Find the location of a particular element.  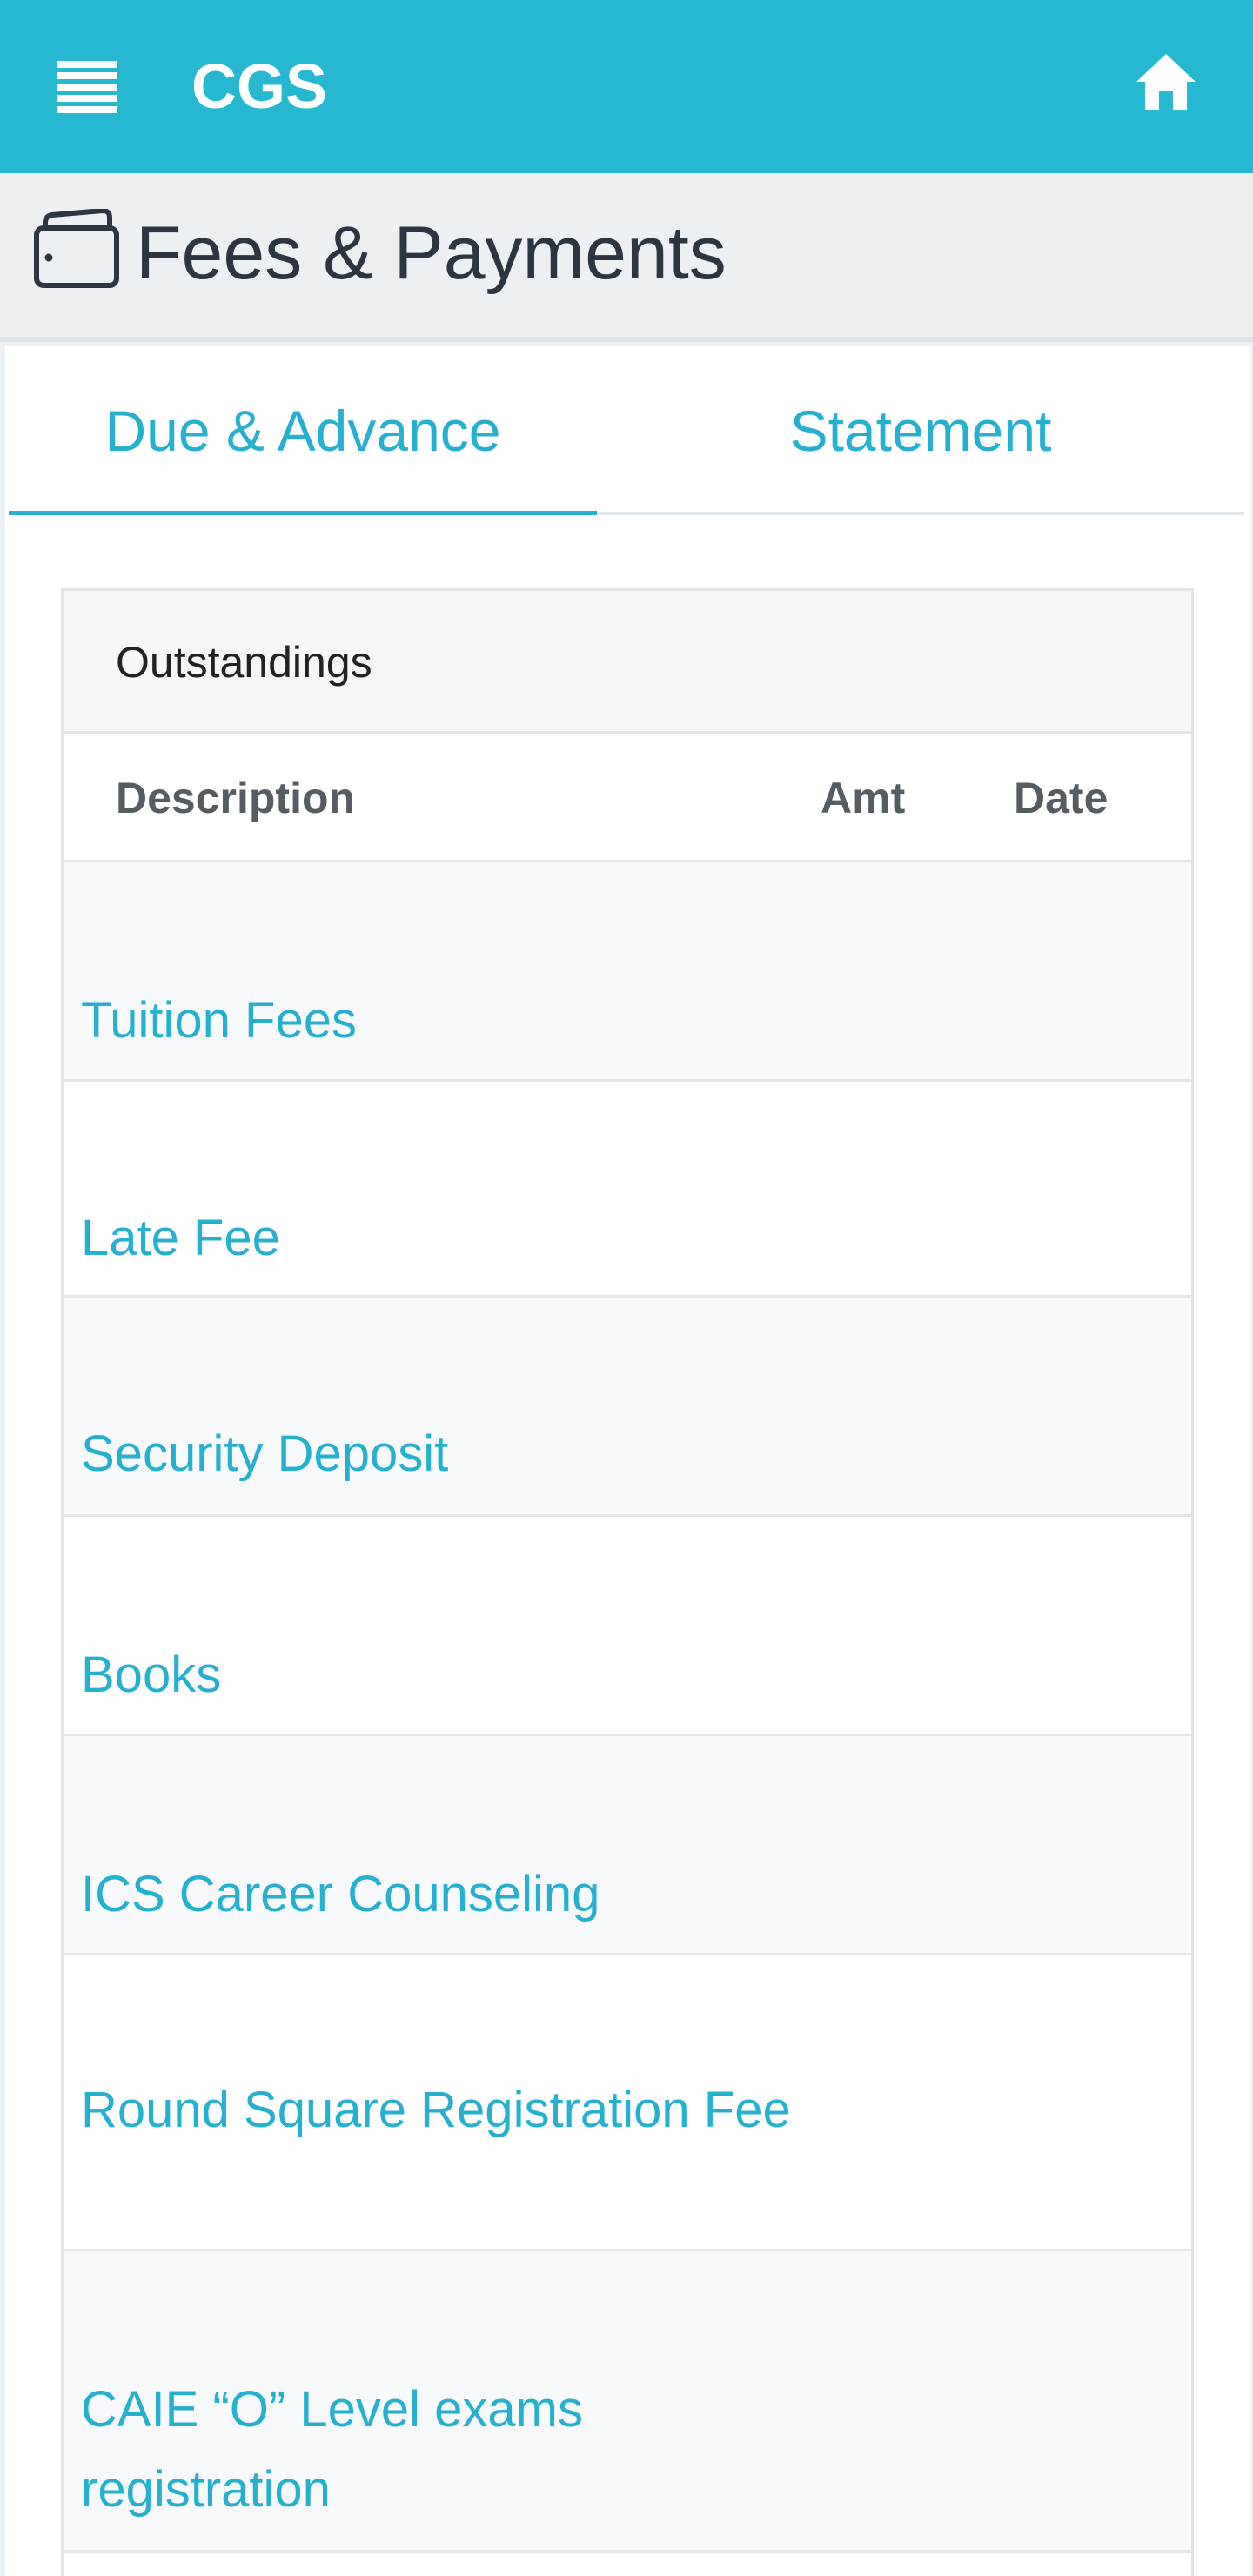

fee-item-link: CAIE “O” Level exams registration is located at coordinates (437, 2450).